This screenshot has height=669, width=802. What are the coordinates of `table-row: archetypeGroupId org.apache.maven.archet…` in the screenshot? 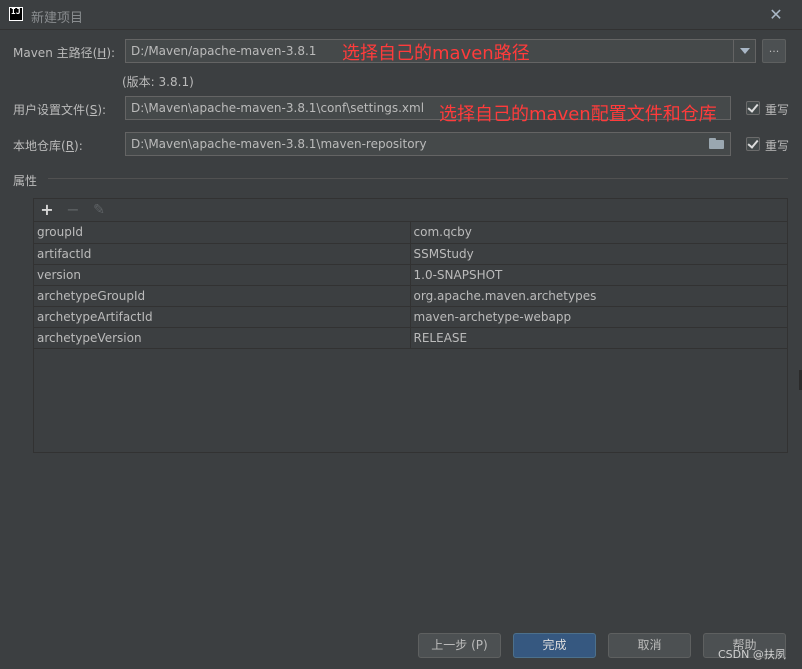 It's located at (410, 296).